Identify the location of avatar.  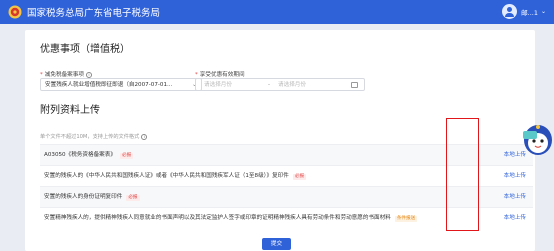
(510, 11).